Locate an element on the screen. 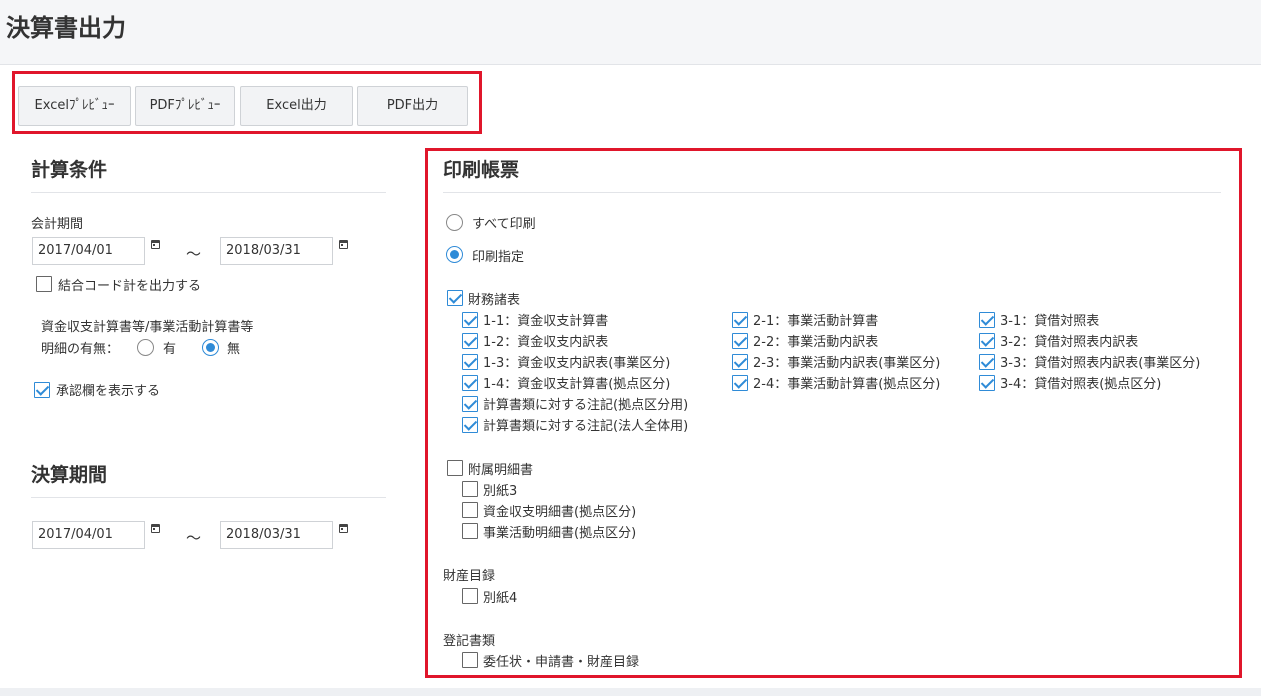 This screenshot has width=1261, height=696. fiscal-period-label: 会計期間 is located at coordinates (57, 224).